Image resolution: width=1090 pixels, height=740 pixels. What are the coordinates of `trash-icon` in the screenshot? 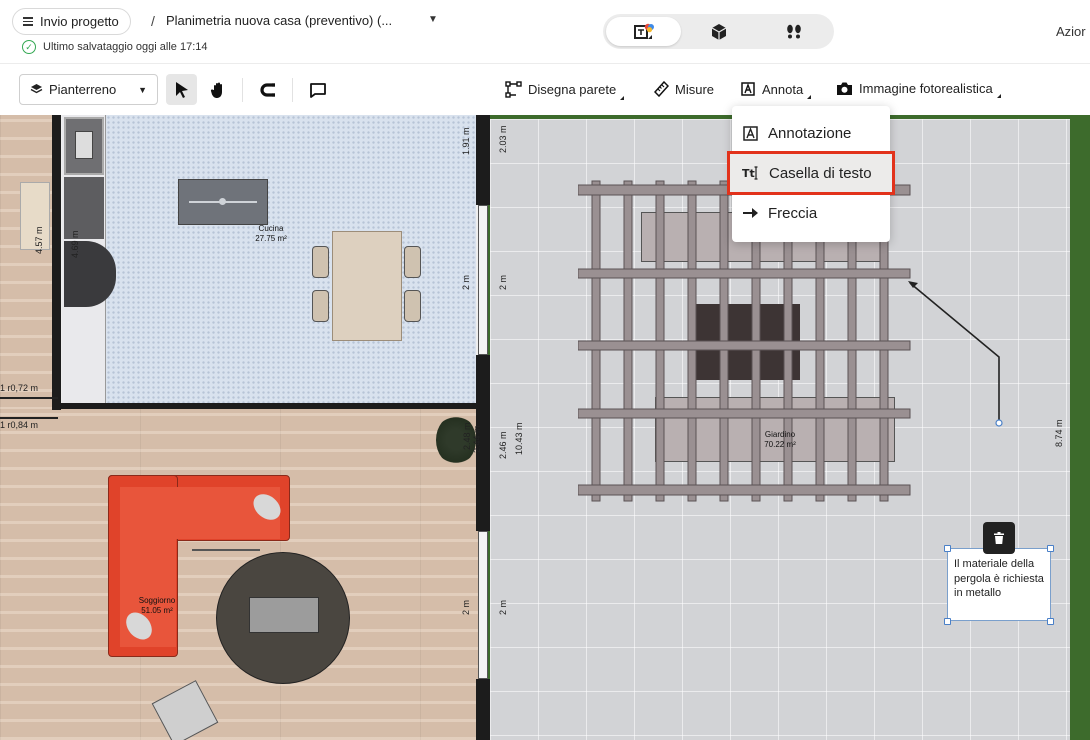 It's located at (999, 538).